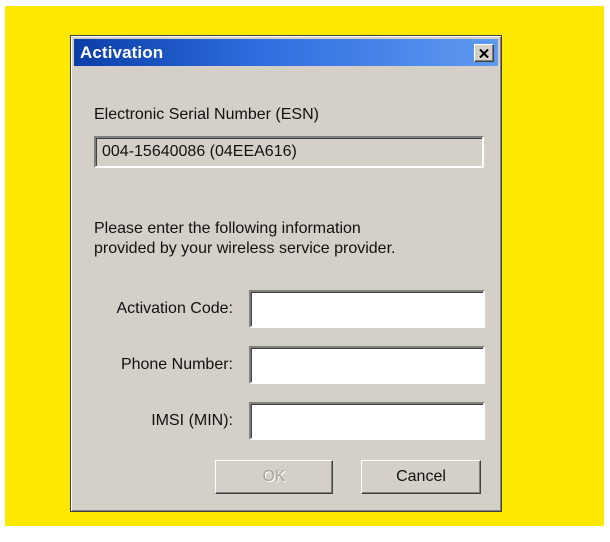  Describe the element at coordinates (192, 420) in the screenshot. I see `imsi-min-label: IMSI (MIN):` at that location.